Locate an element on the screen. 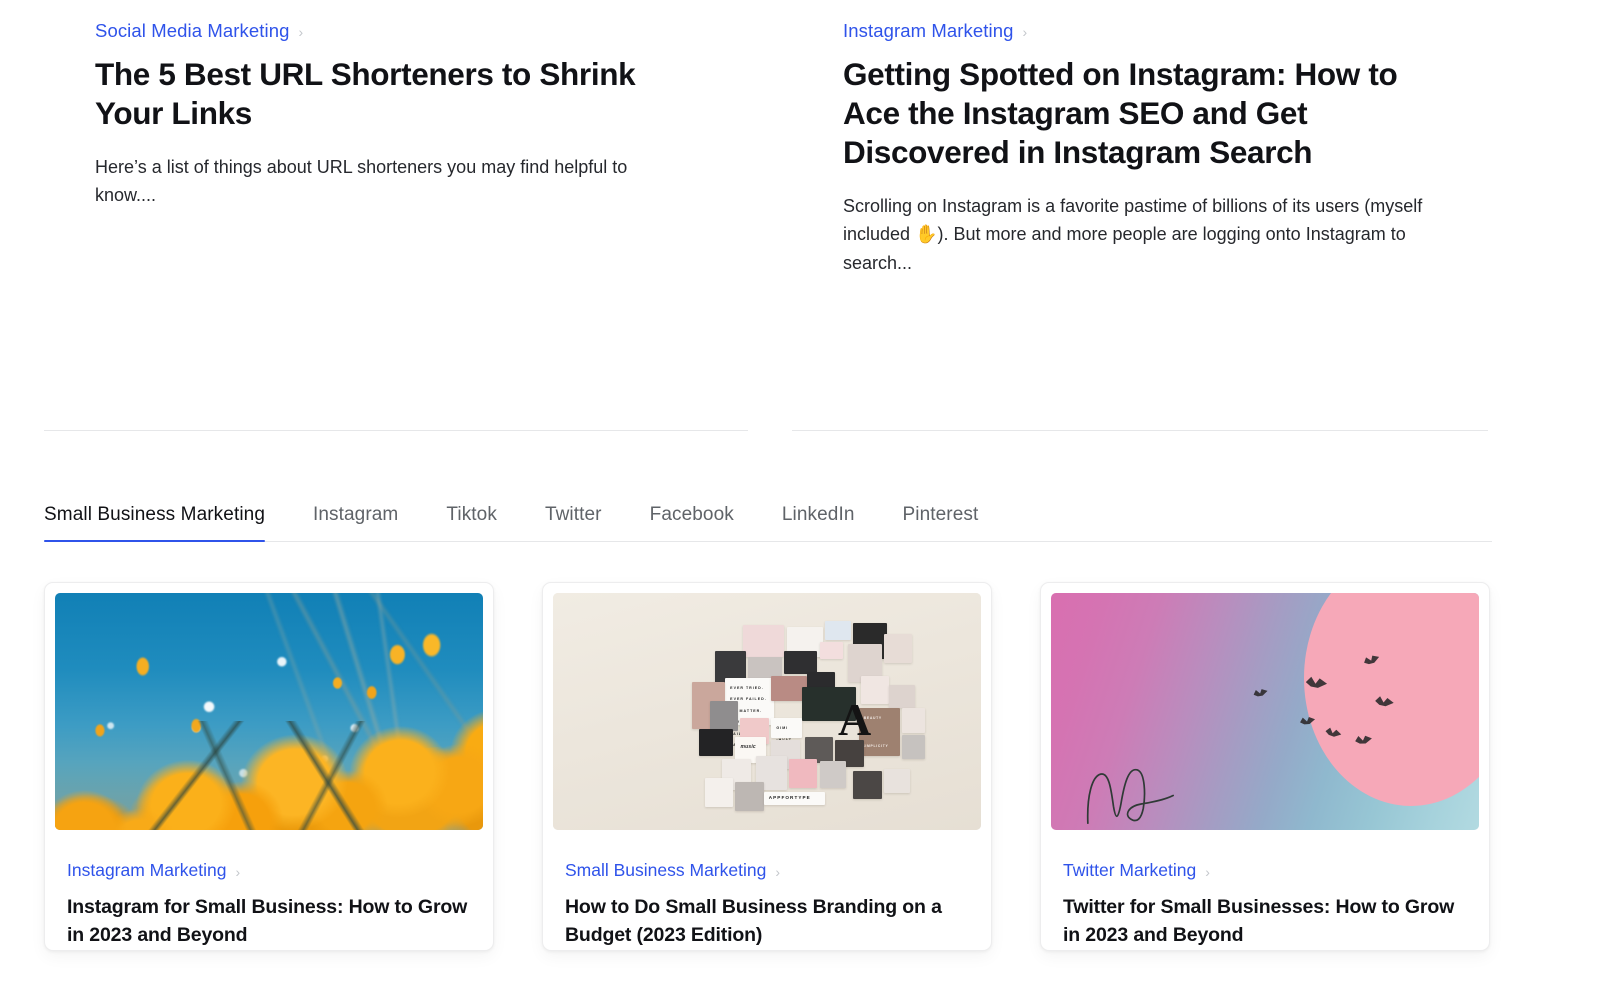 The width and height of the screenshot is (1600, 981). tab-twitter: Twitter is located at coordinates (573, 523).